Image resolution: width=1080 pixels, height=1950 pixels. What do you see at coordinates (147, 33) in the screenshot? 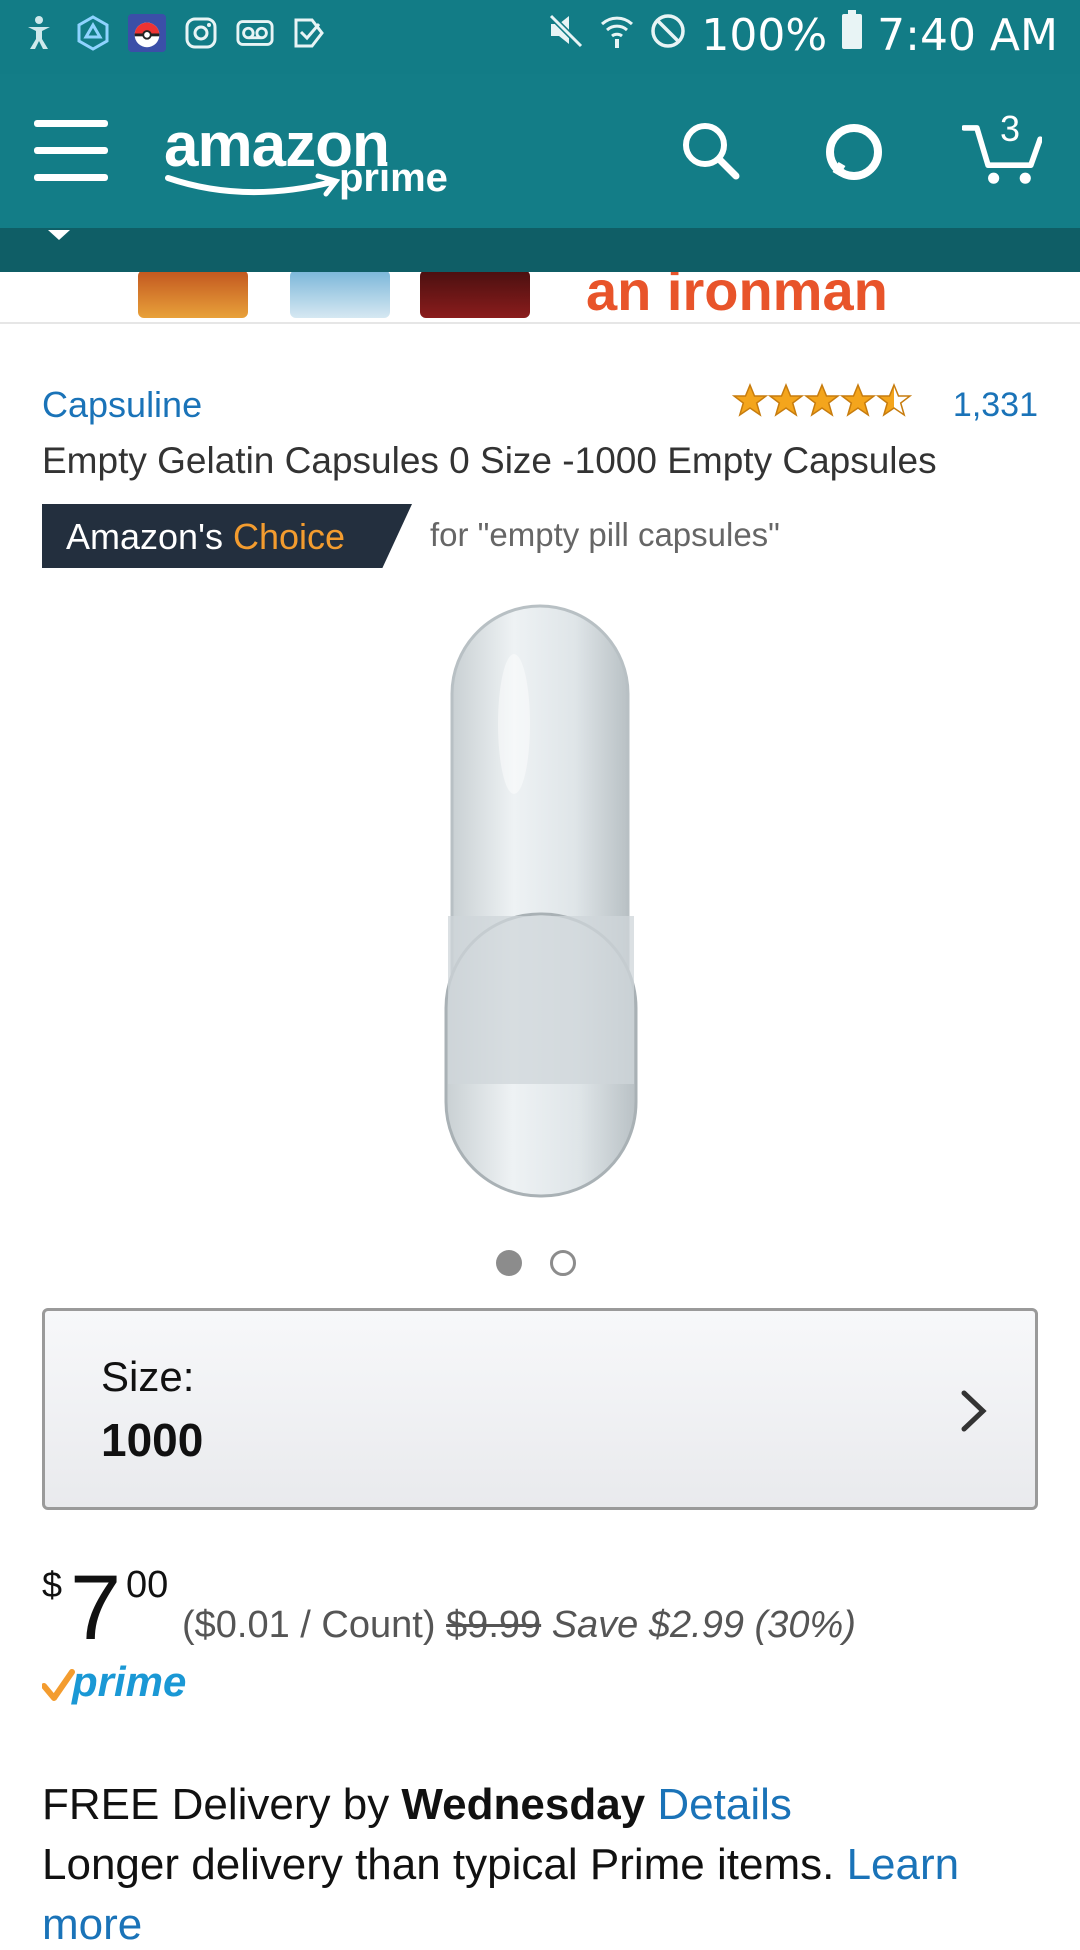
I see `pokeball-icon` at bounding box center [147, 33].